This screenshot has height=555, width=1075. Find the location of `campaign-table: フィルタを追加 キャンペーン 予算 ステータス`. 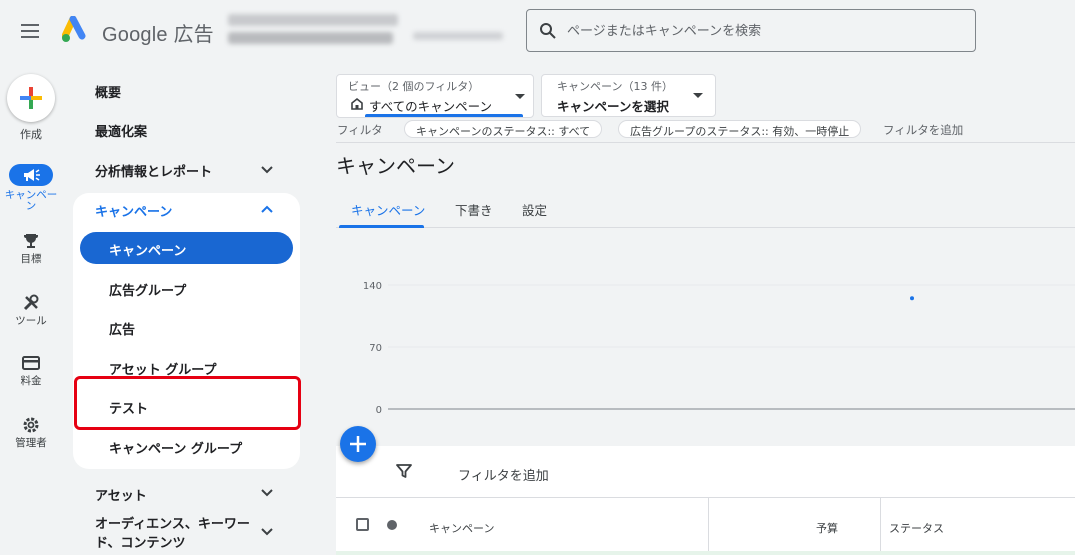

campaign-table: フィルタを追加 キャンペーン 予算 ステータス is located at coordinates (705, 500).